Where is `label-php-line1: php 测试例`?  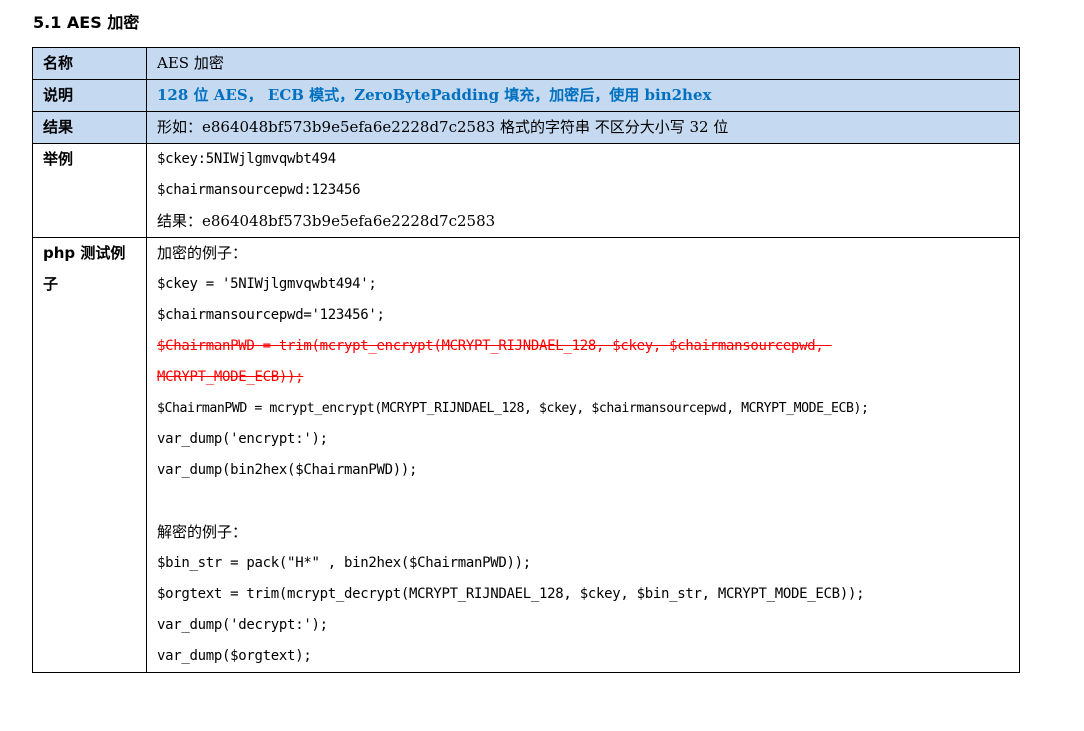
label-php-line1: php 测试例 is located at coordinates (84, 253).